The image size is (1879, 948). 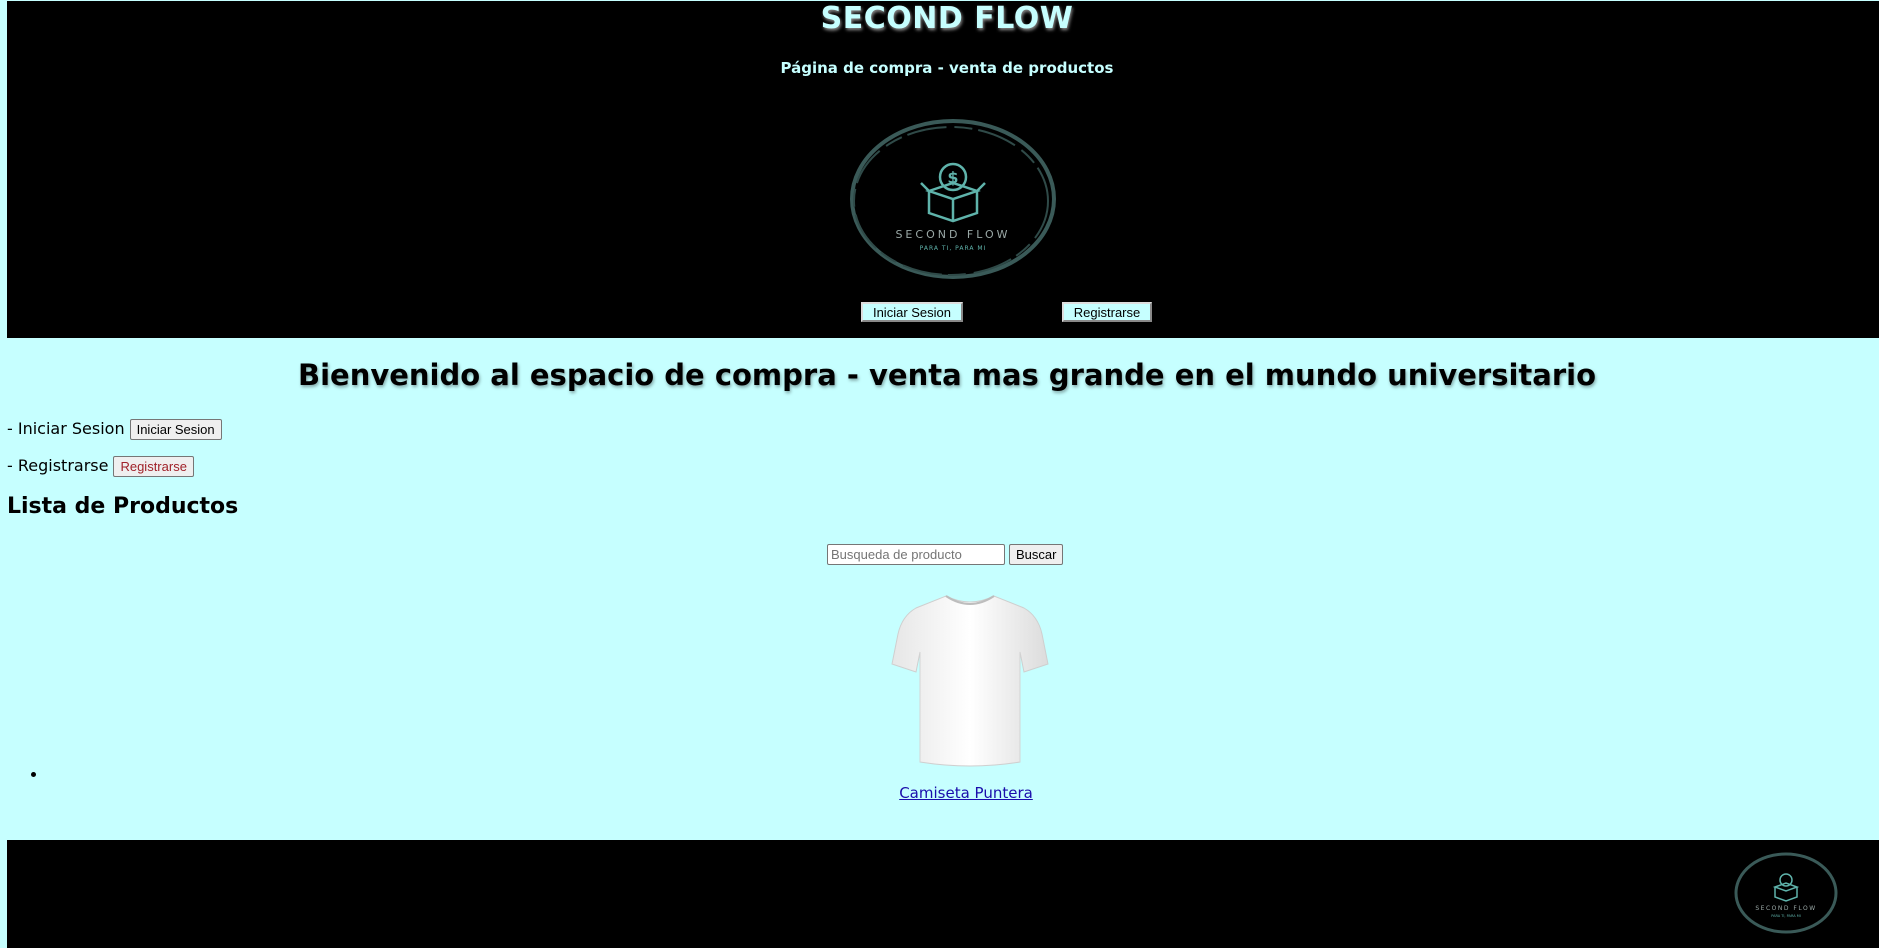 I want to click on login-line-label: - Iniciar Sesion, so click(x=66, y=428).